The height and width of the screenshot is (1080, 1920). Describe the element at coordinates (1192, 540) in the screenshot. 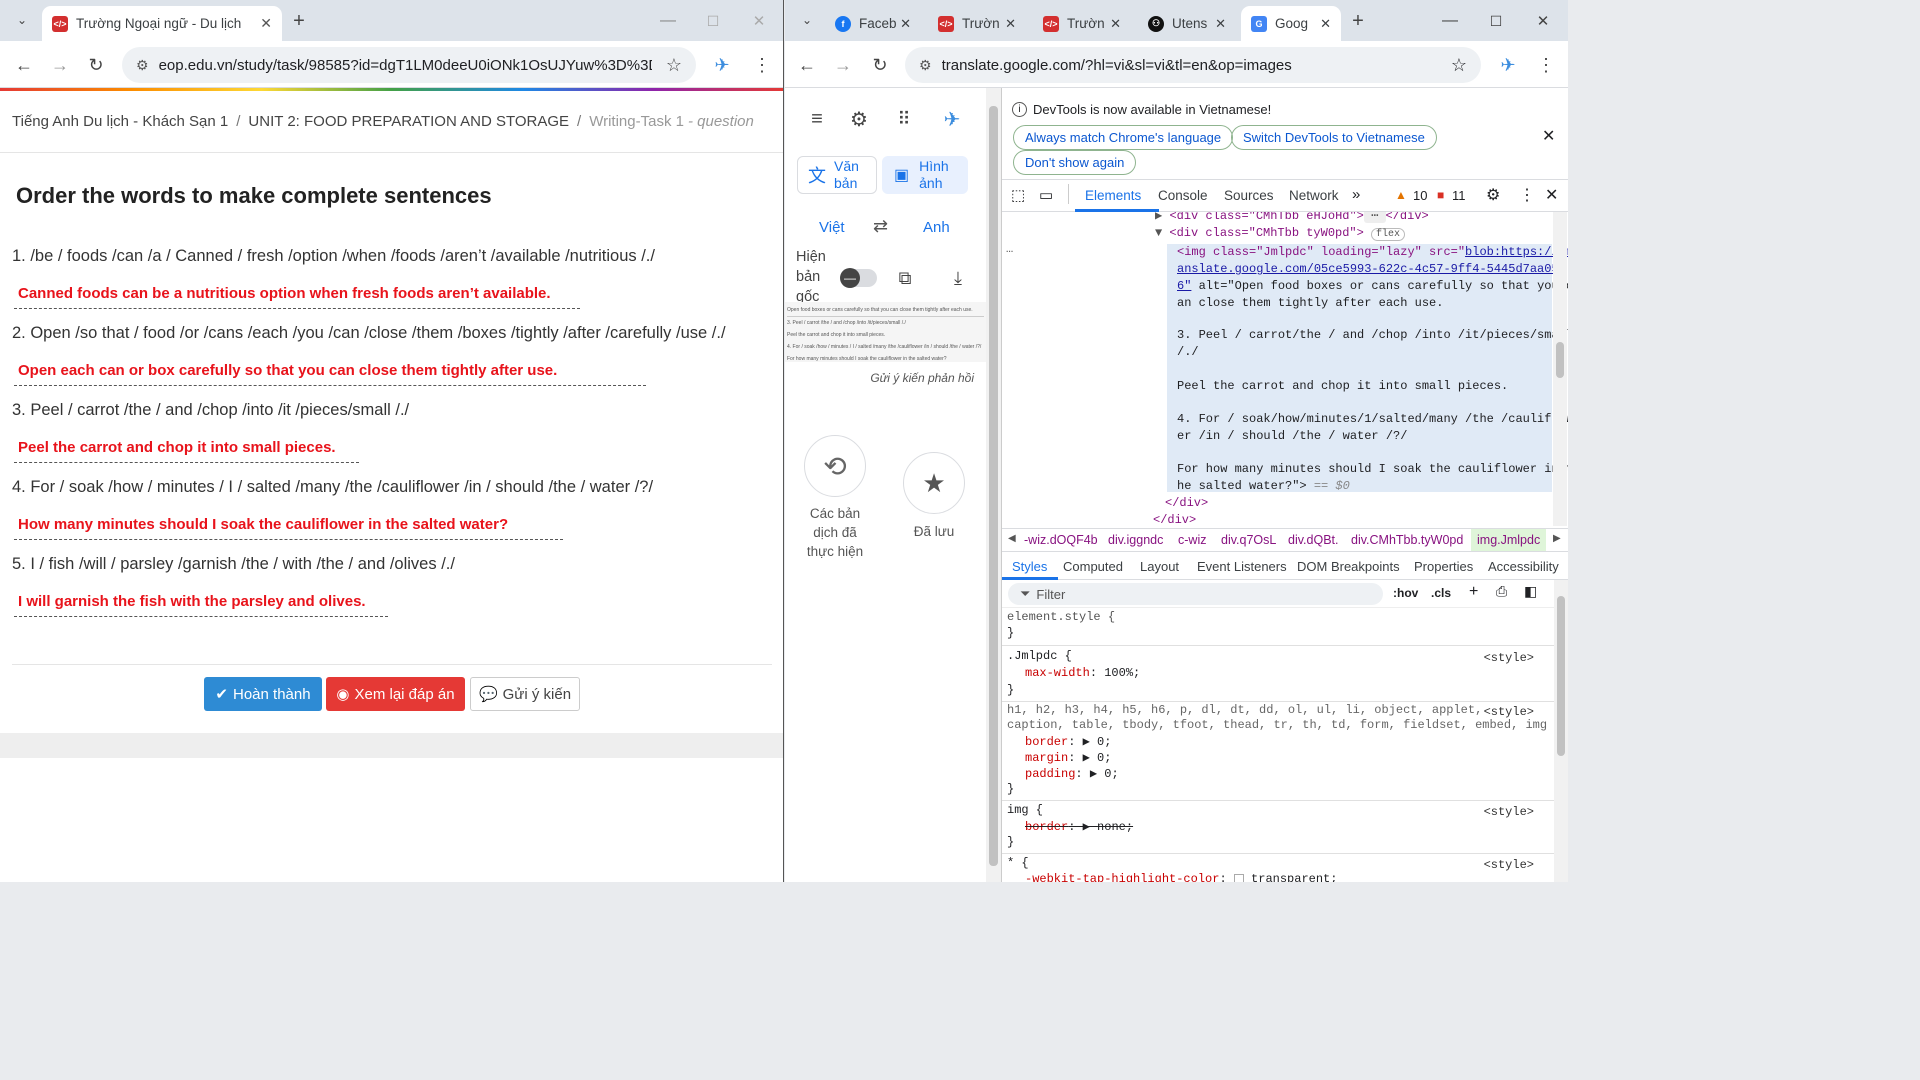

I see `dom-crumb: c-wiz` at that location.